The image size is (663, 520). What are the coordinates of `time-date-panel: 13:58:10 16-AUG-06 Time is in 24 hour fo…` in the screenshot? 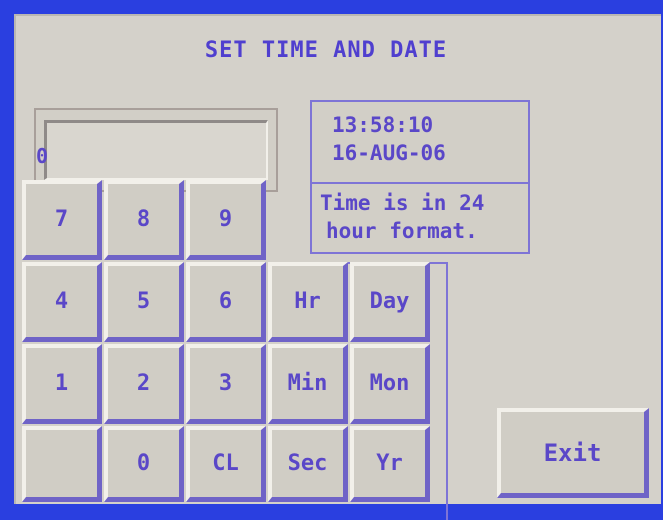 It's located at (420, 177).